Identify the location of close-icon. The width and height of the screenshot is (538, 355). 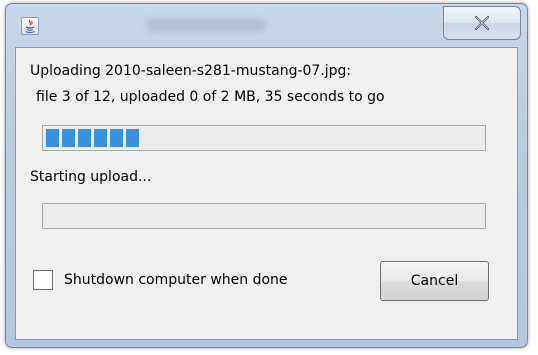
(482, 23).